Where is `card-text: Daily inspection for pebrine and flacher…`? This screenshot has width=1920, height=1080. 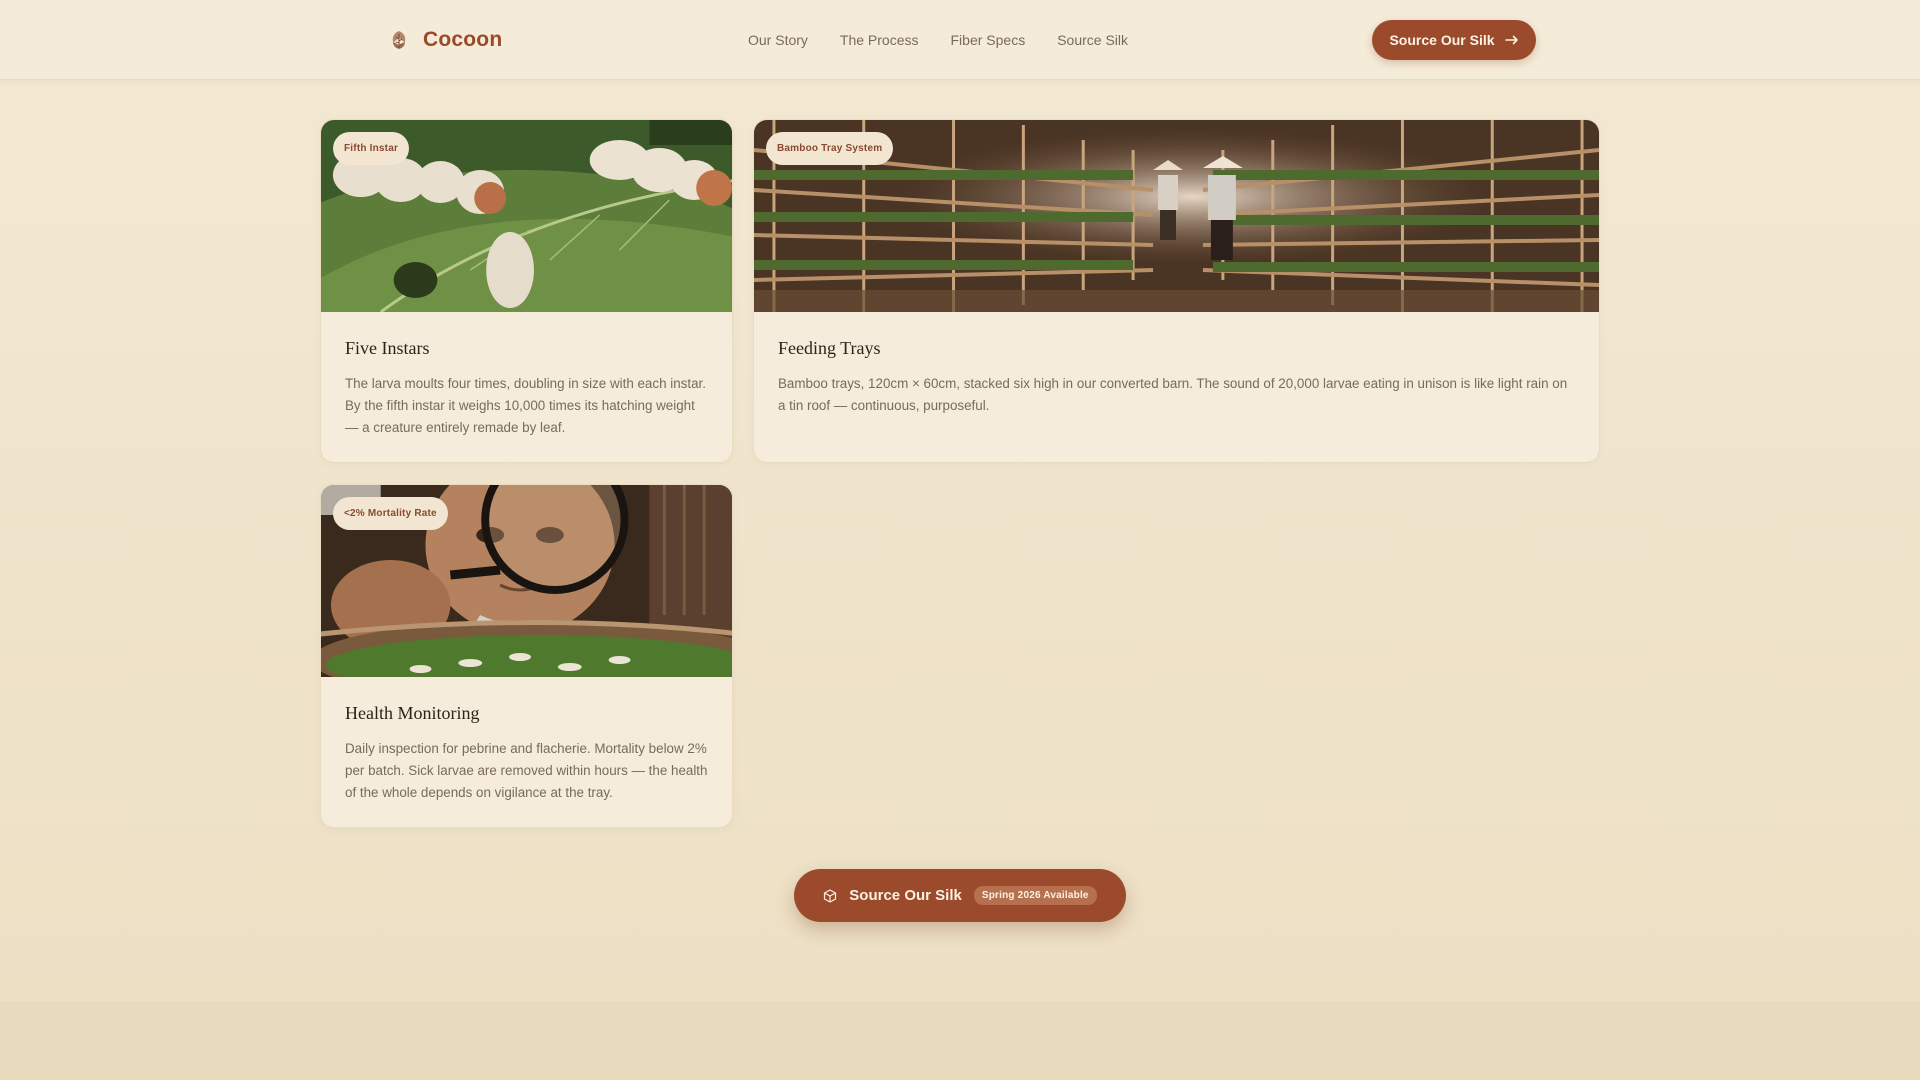 card-text: Daily inspection for pebrine and flacher… is located at coordinates (526, 770).